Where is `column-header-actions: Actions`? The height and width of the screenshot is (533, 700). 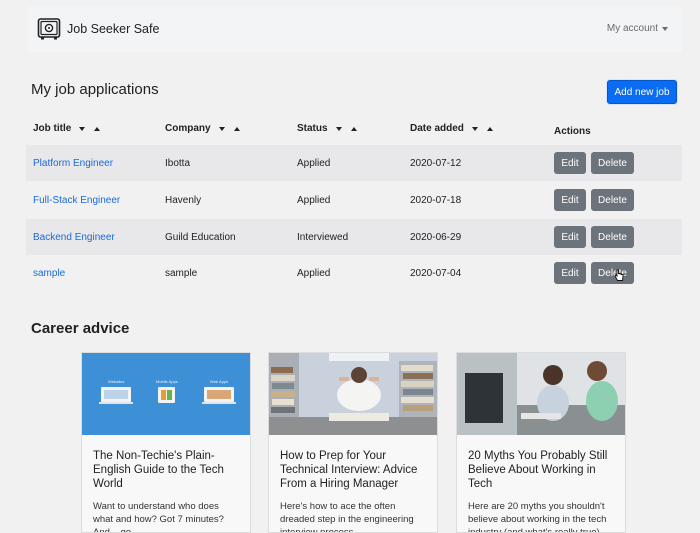 column-header-actions: Actions is located at coordinates (572, 131).